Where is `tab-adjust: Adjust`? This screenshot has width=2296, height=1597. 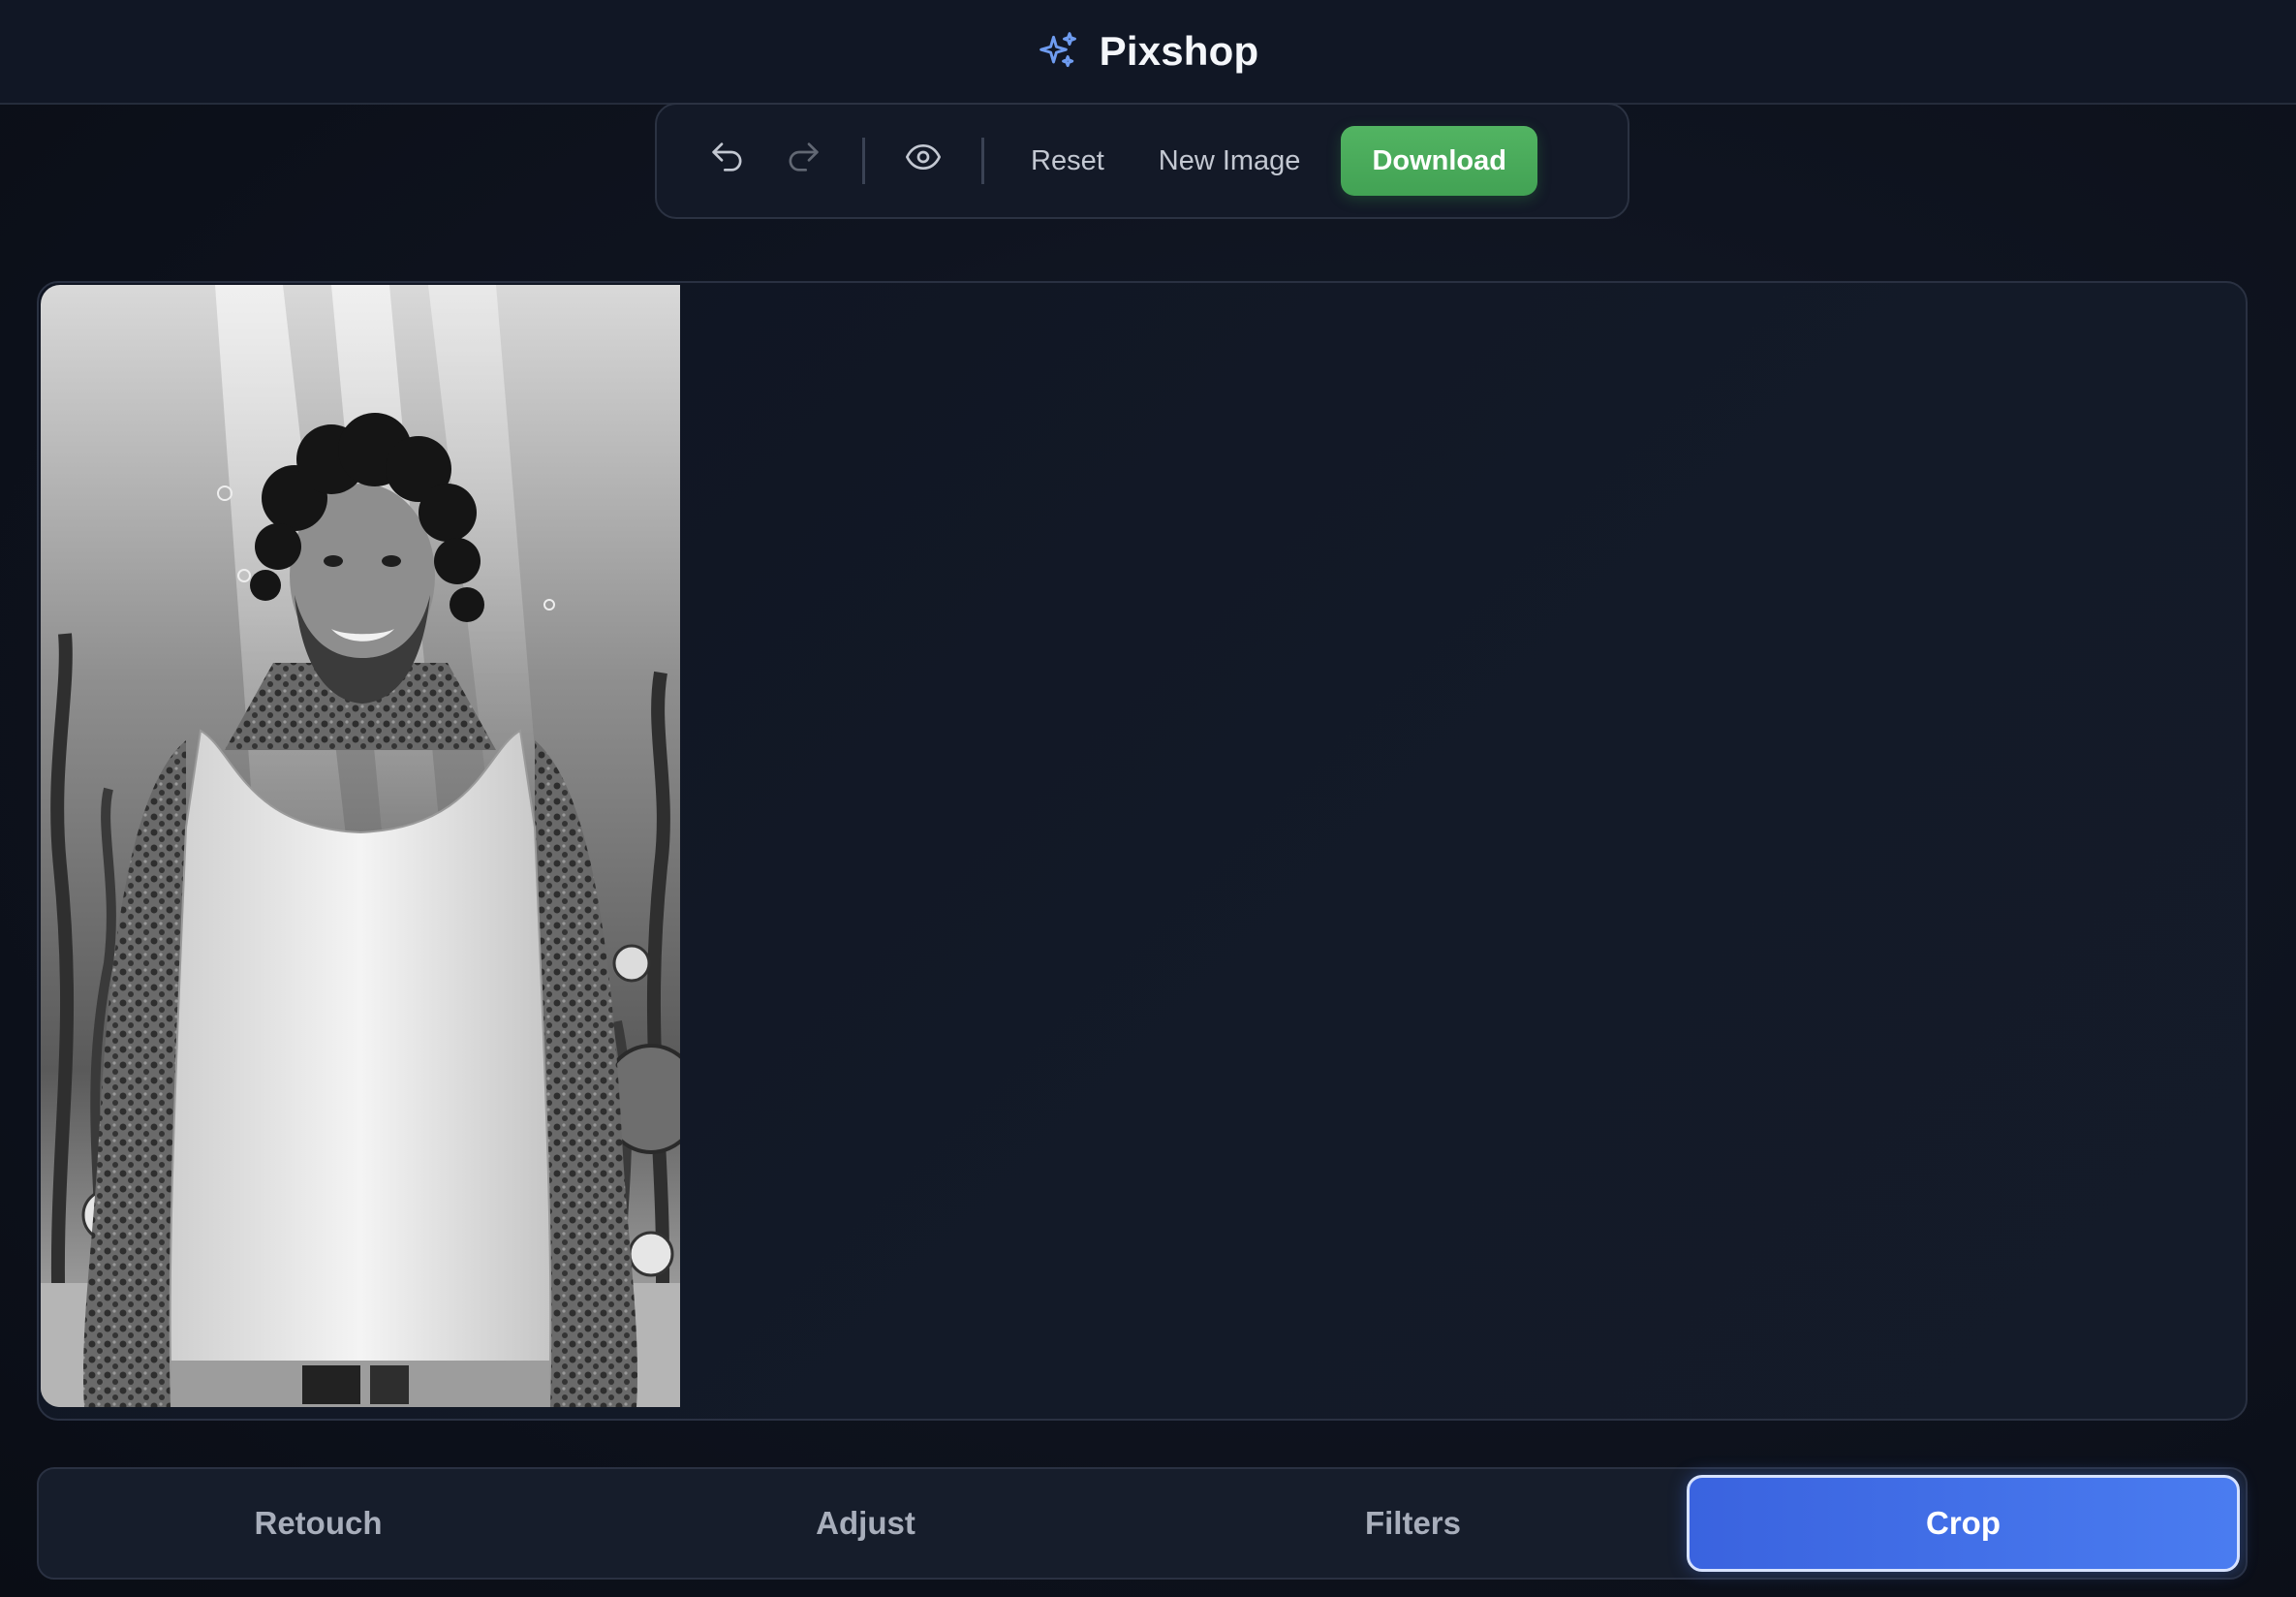
tab-adjust: Adjust is located at coordinates (865, 1523).